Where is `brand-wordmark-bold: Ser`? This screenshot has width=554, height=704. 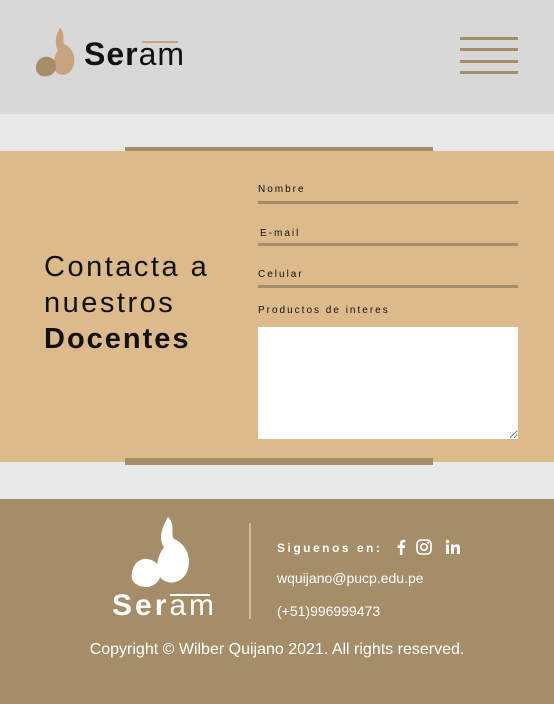 brand-wordmark-bold: Ser is located at coordinates (111, 54).